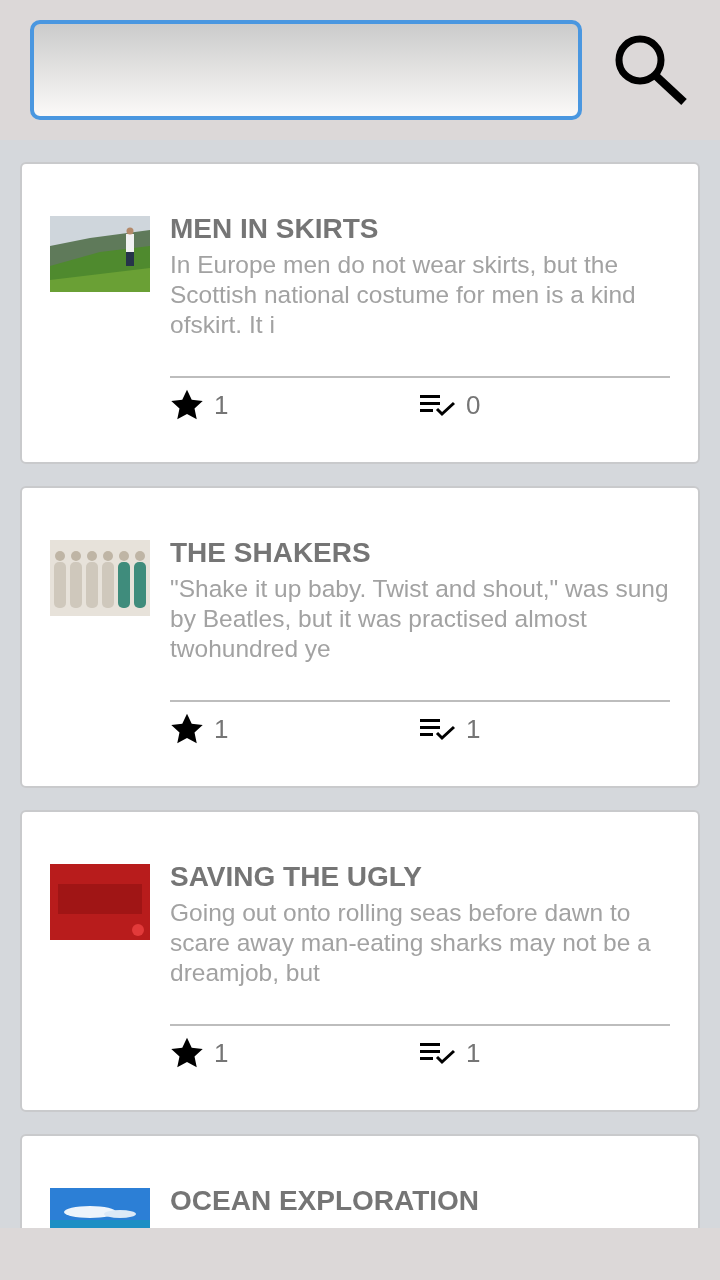  Describe the element at coordinates (473, 405) in the screenshot. I see `checklist-count: 0` at that location.